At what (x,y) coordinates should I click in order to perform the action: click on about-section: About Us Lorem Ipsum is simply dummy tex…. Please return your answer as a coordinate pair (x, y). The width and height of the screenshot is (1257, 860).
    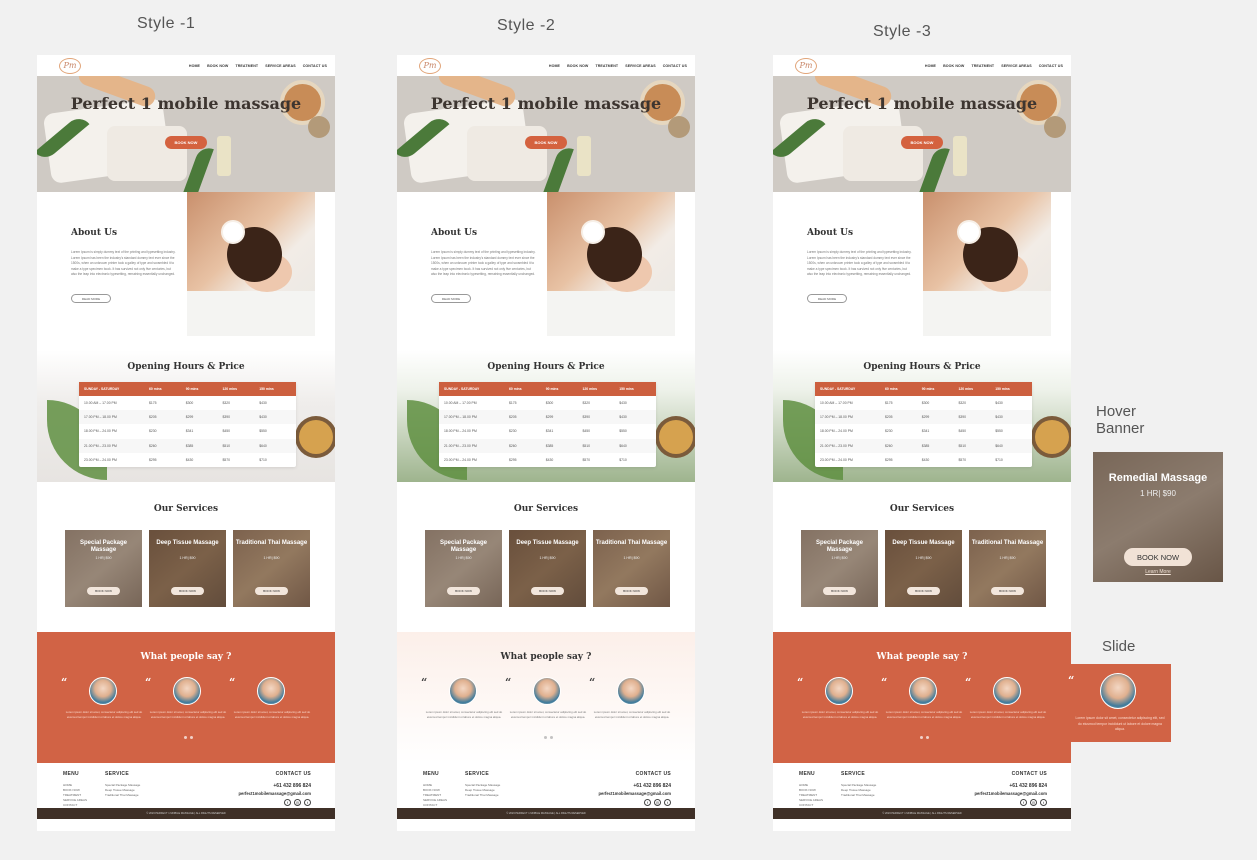
    Looking at the image, I should click on (546, 271).